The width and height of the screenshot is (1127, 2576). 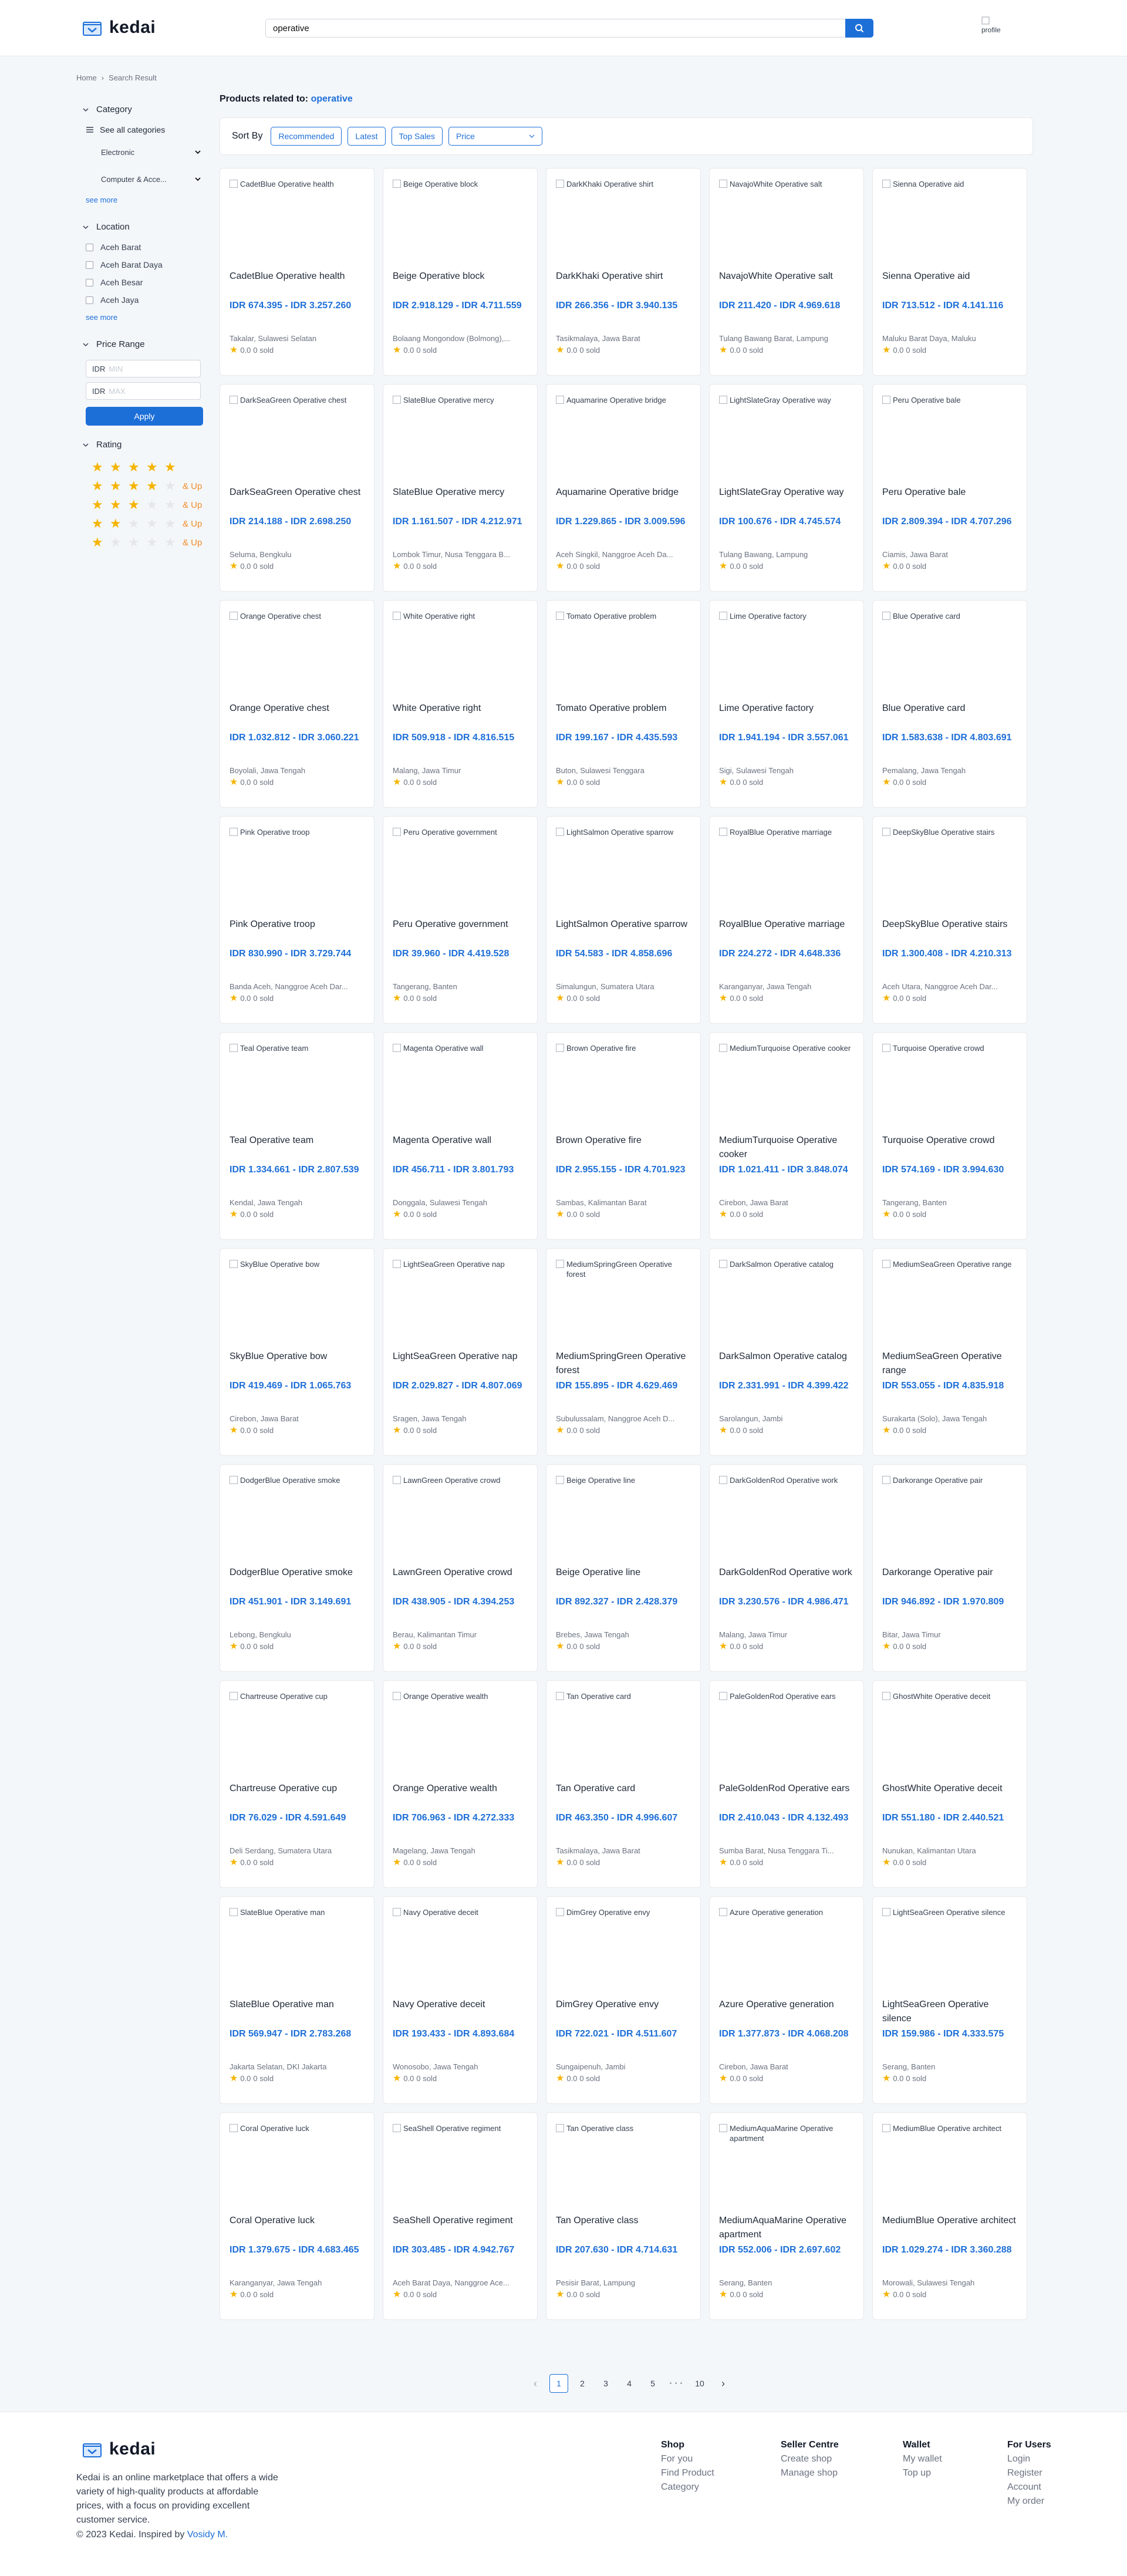 I want to click on rating-filter-2: ★ ★ ★ ★ ★ & Up, so click(x=151, y=524).